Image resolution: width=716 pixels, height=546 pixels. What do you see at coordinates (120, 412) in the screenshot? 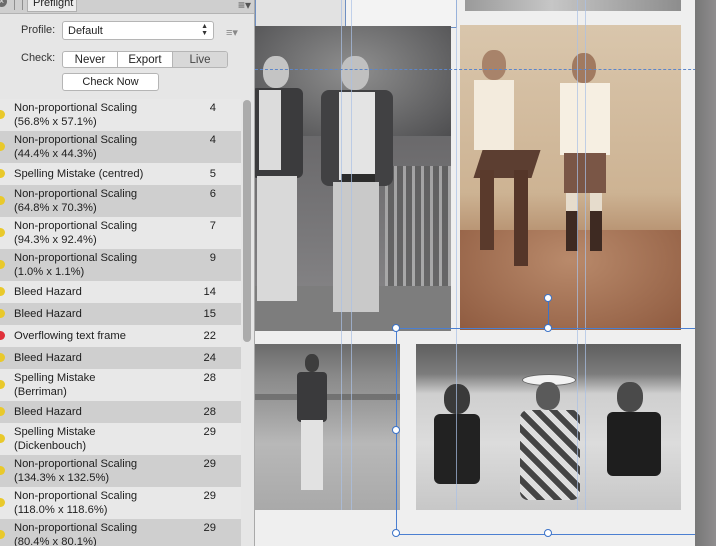
I see `list-item: Bleed Hazard 28` at bounding box center [120, 412].